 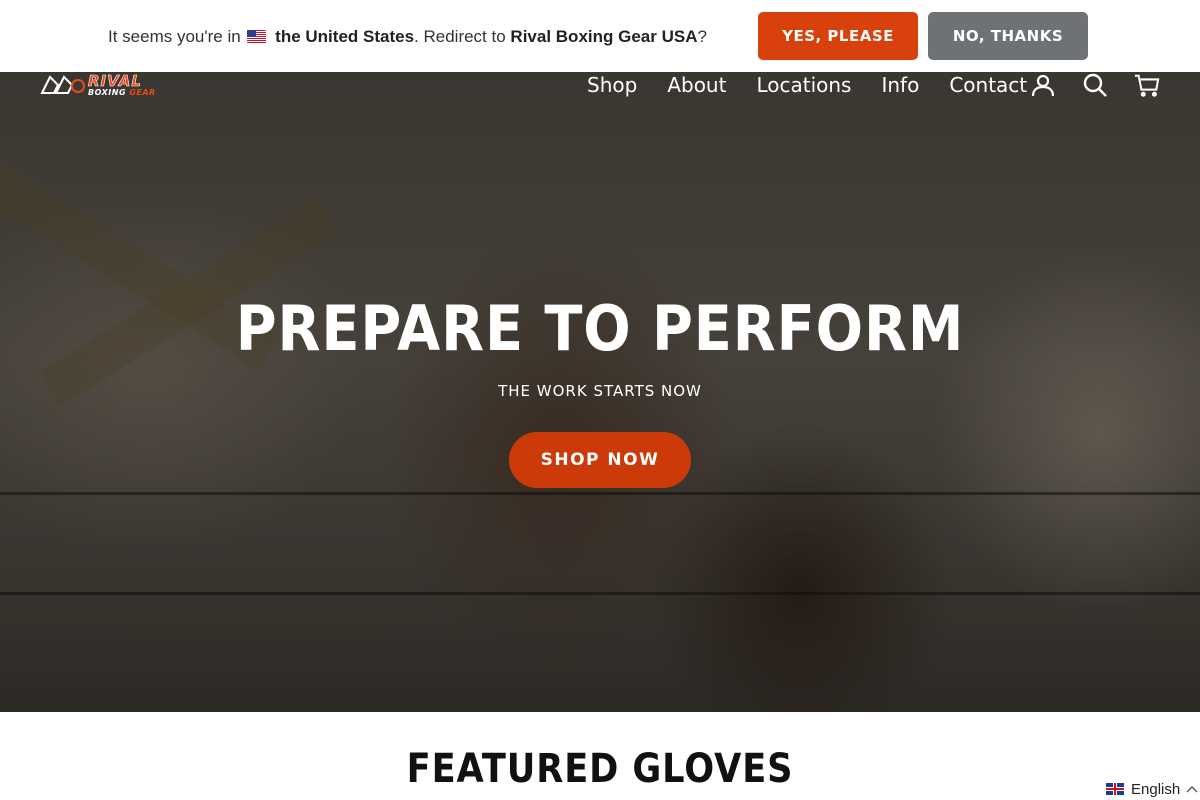 I want to click on nav-shop: Shop, so click(x=612, y=85).